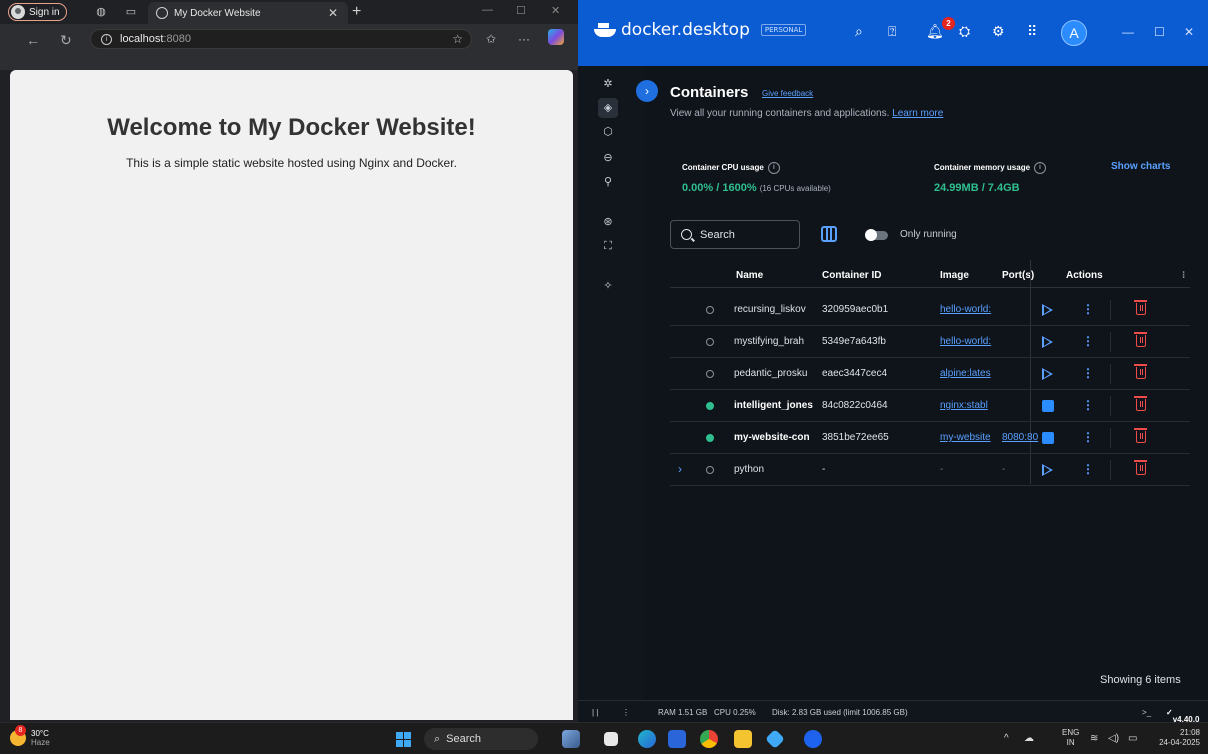  I want to click on table-row: mystifying_brah 5349e7a643fb hello-world: ⋮, so click(930, 342).